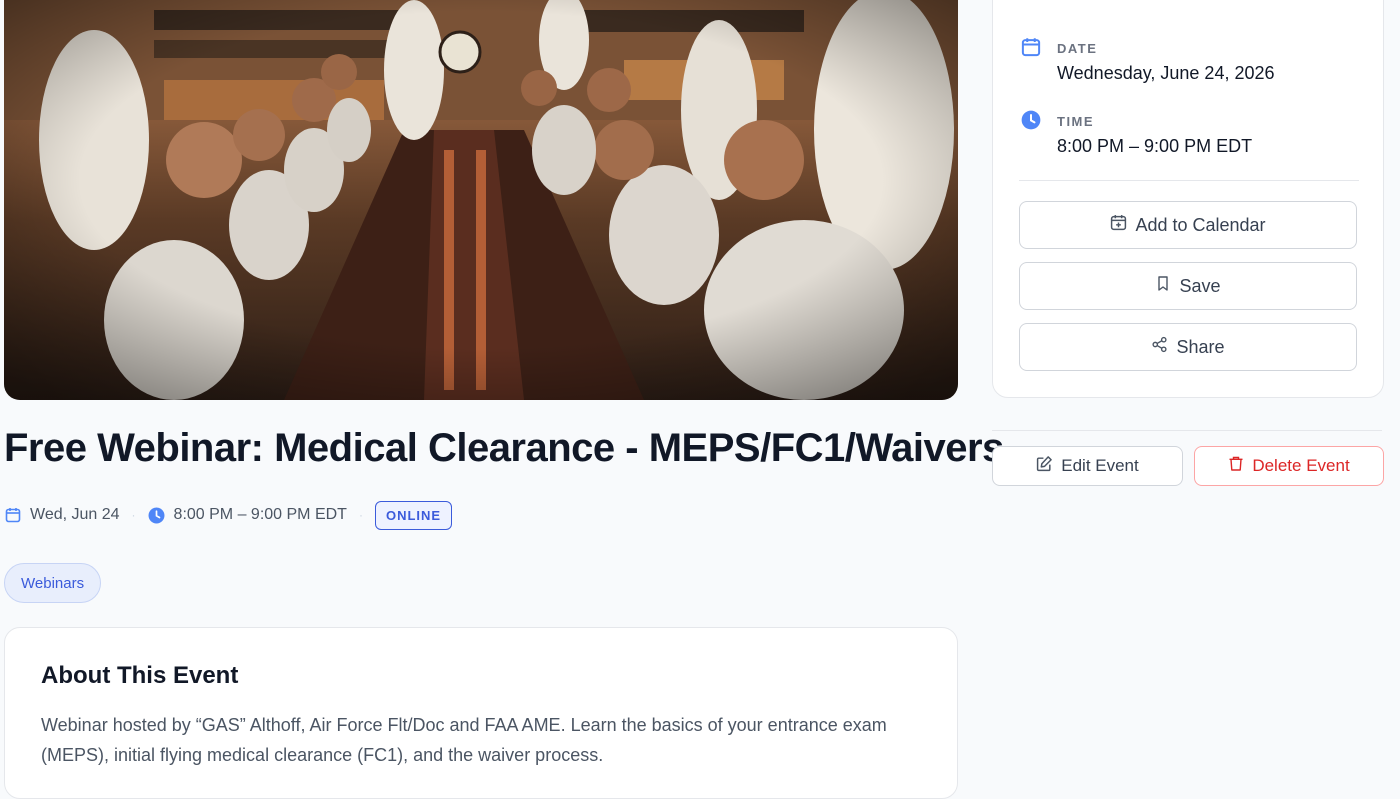 The image size is (1400, 799). I want to click on time-label: TIME, so click(1076, 121).